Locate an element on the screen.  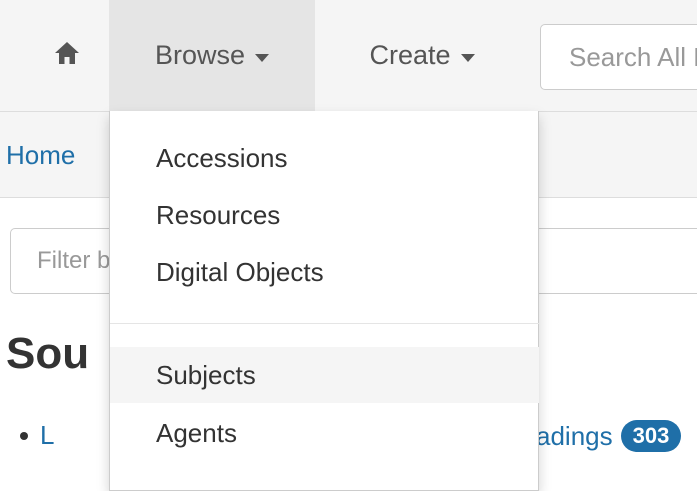
list-item-tail: adings 303 is located at coordinates (609, 436).